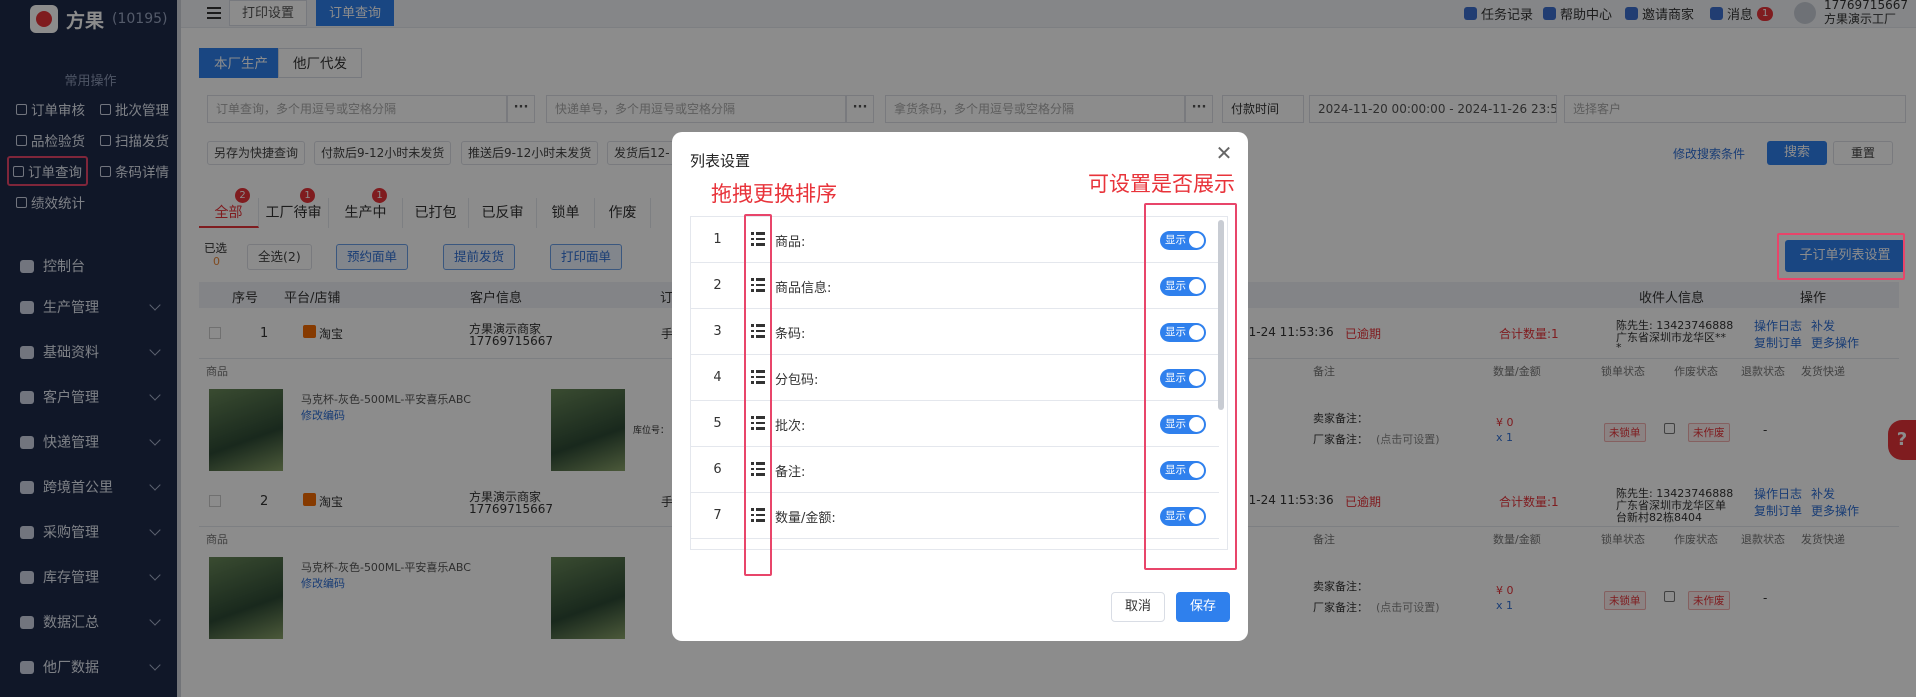 The image size is (1916, 697). I want to click on modal-title: 列表设置, so click(720, 161).